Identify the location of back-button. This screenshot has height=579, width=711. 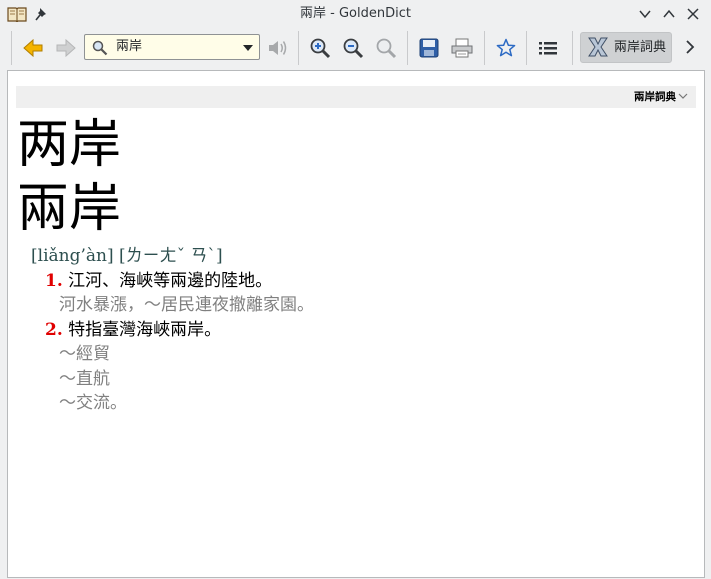
(33, 48).